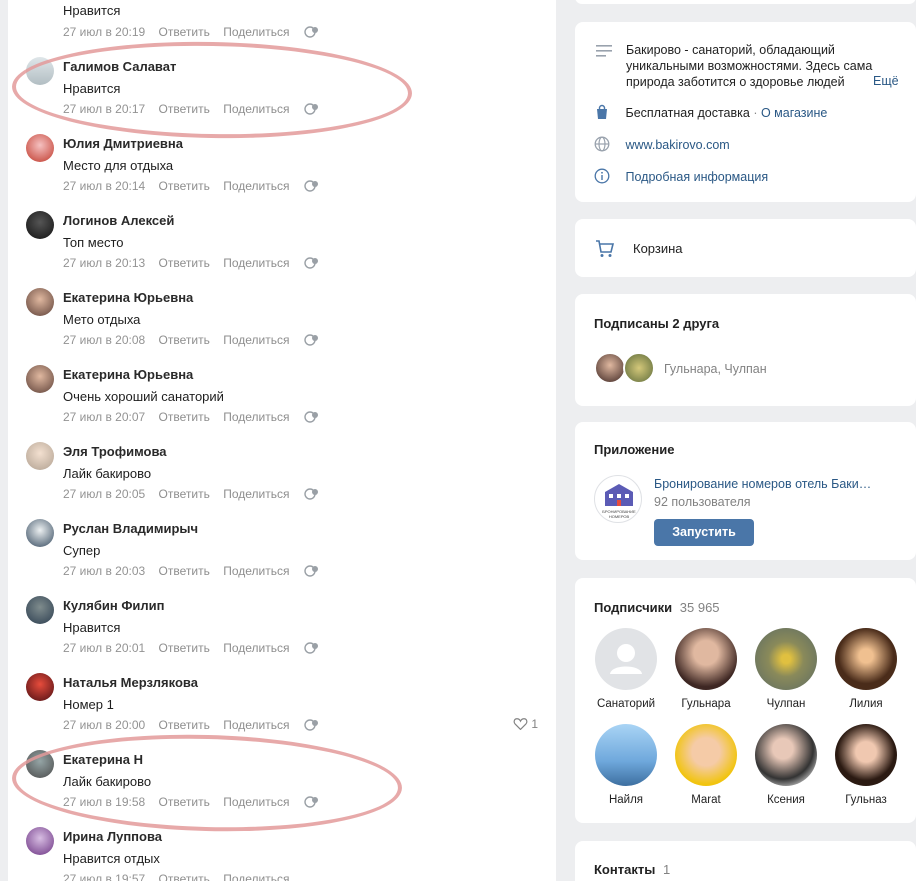  What do you see at coordinates (866, 765) in the screenshot?
I see `subscriber-item: Гульназ` at bounding box center [866, 765].